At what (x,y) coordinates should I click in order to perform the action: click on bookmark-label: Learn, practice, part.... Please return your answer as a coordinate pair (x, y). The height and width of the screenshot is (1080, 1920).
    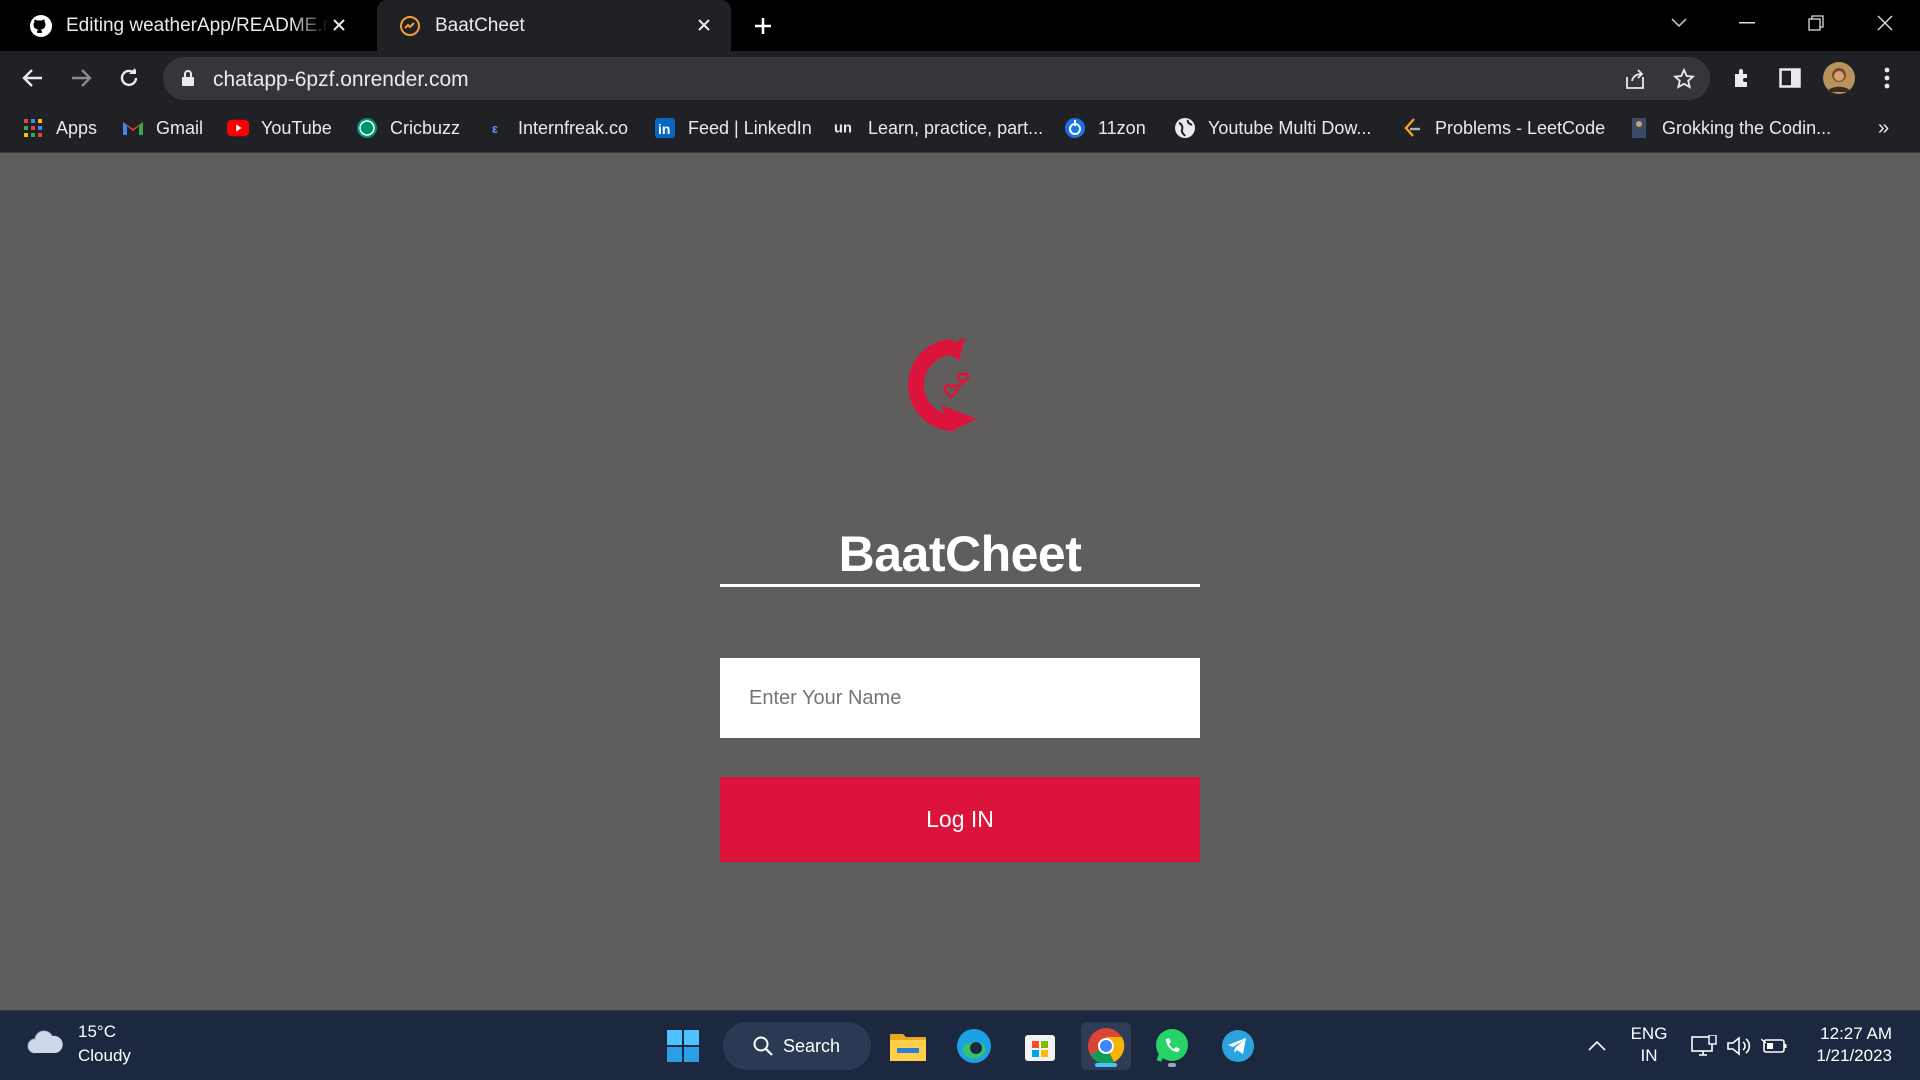
    Looking at the image, I should click on (956, 127).